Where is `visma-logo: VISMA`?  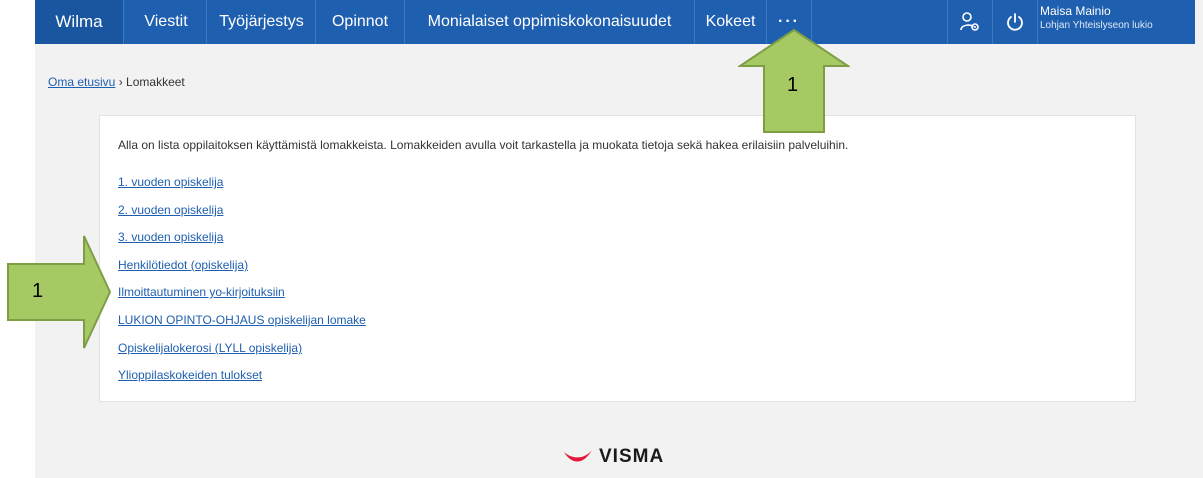
visma-logo: VISMA is located at coordinates (613, 457).